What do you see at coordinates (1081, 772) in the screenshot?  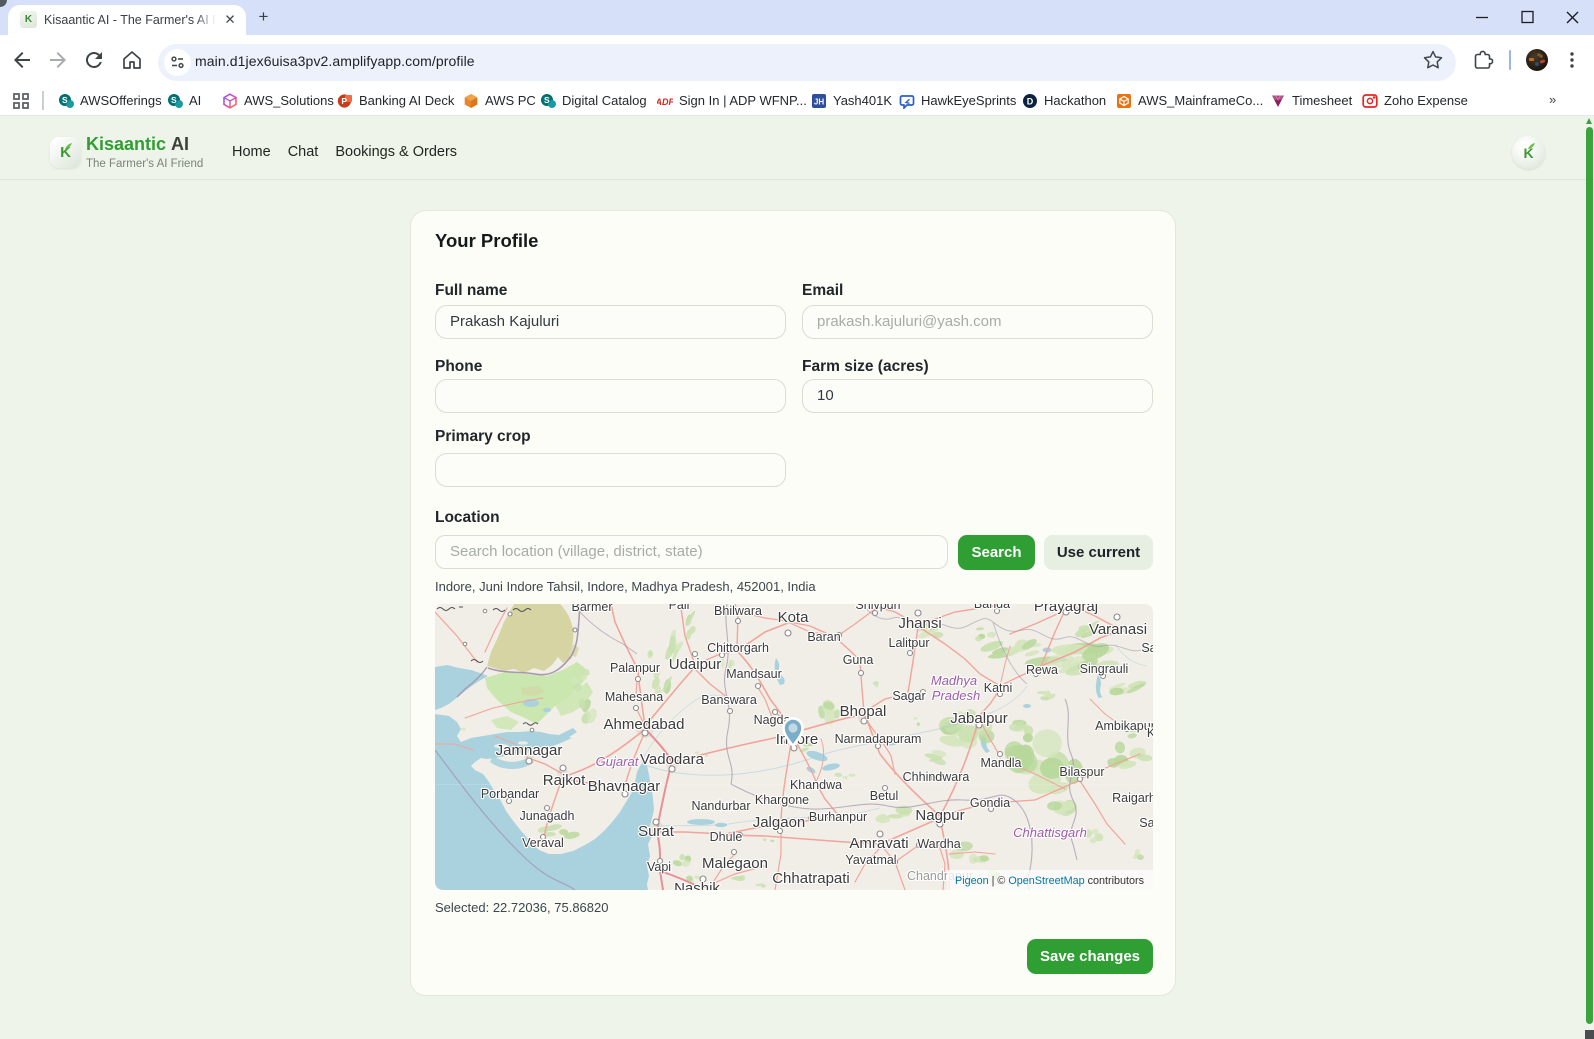 I see `svg-text: Bilaspur` at bounding box center [1081, 772].